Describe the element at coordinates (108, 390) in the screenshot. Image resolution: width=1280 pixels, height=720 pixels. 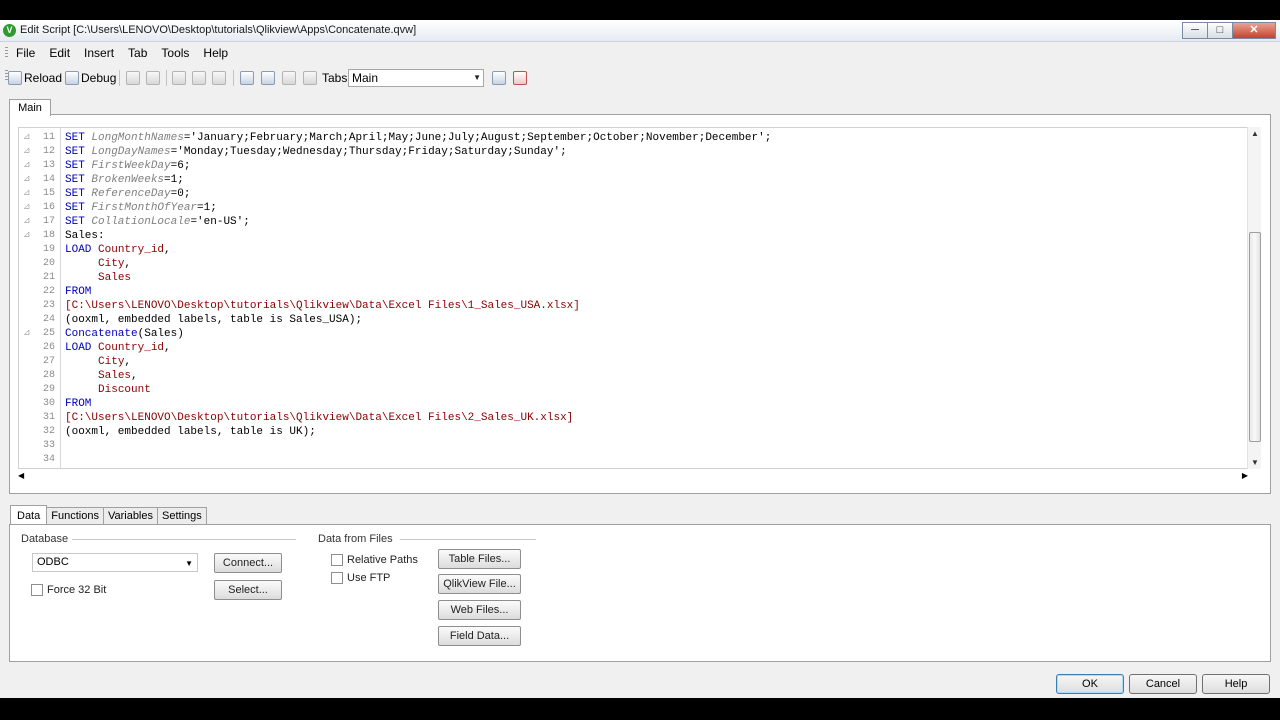
I see `script-line-text: Discount` at that location.